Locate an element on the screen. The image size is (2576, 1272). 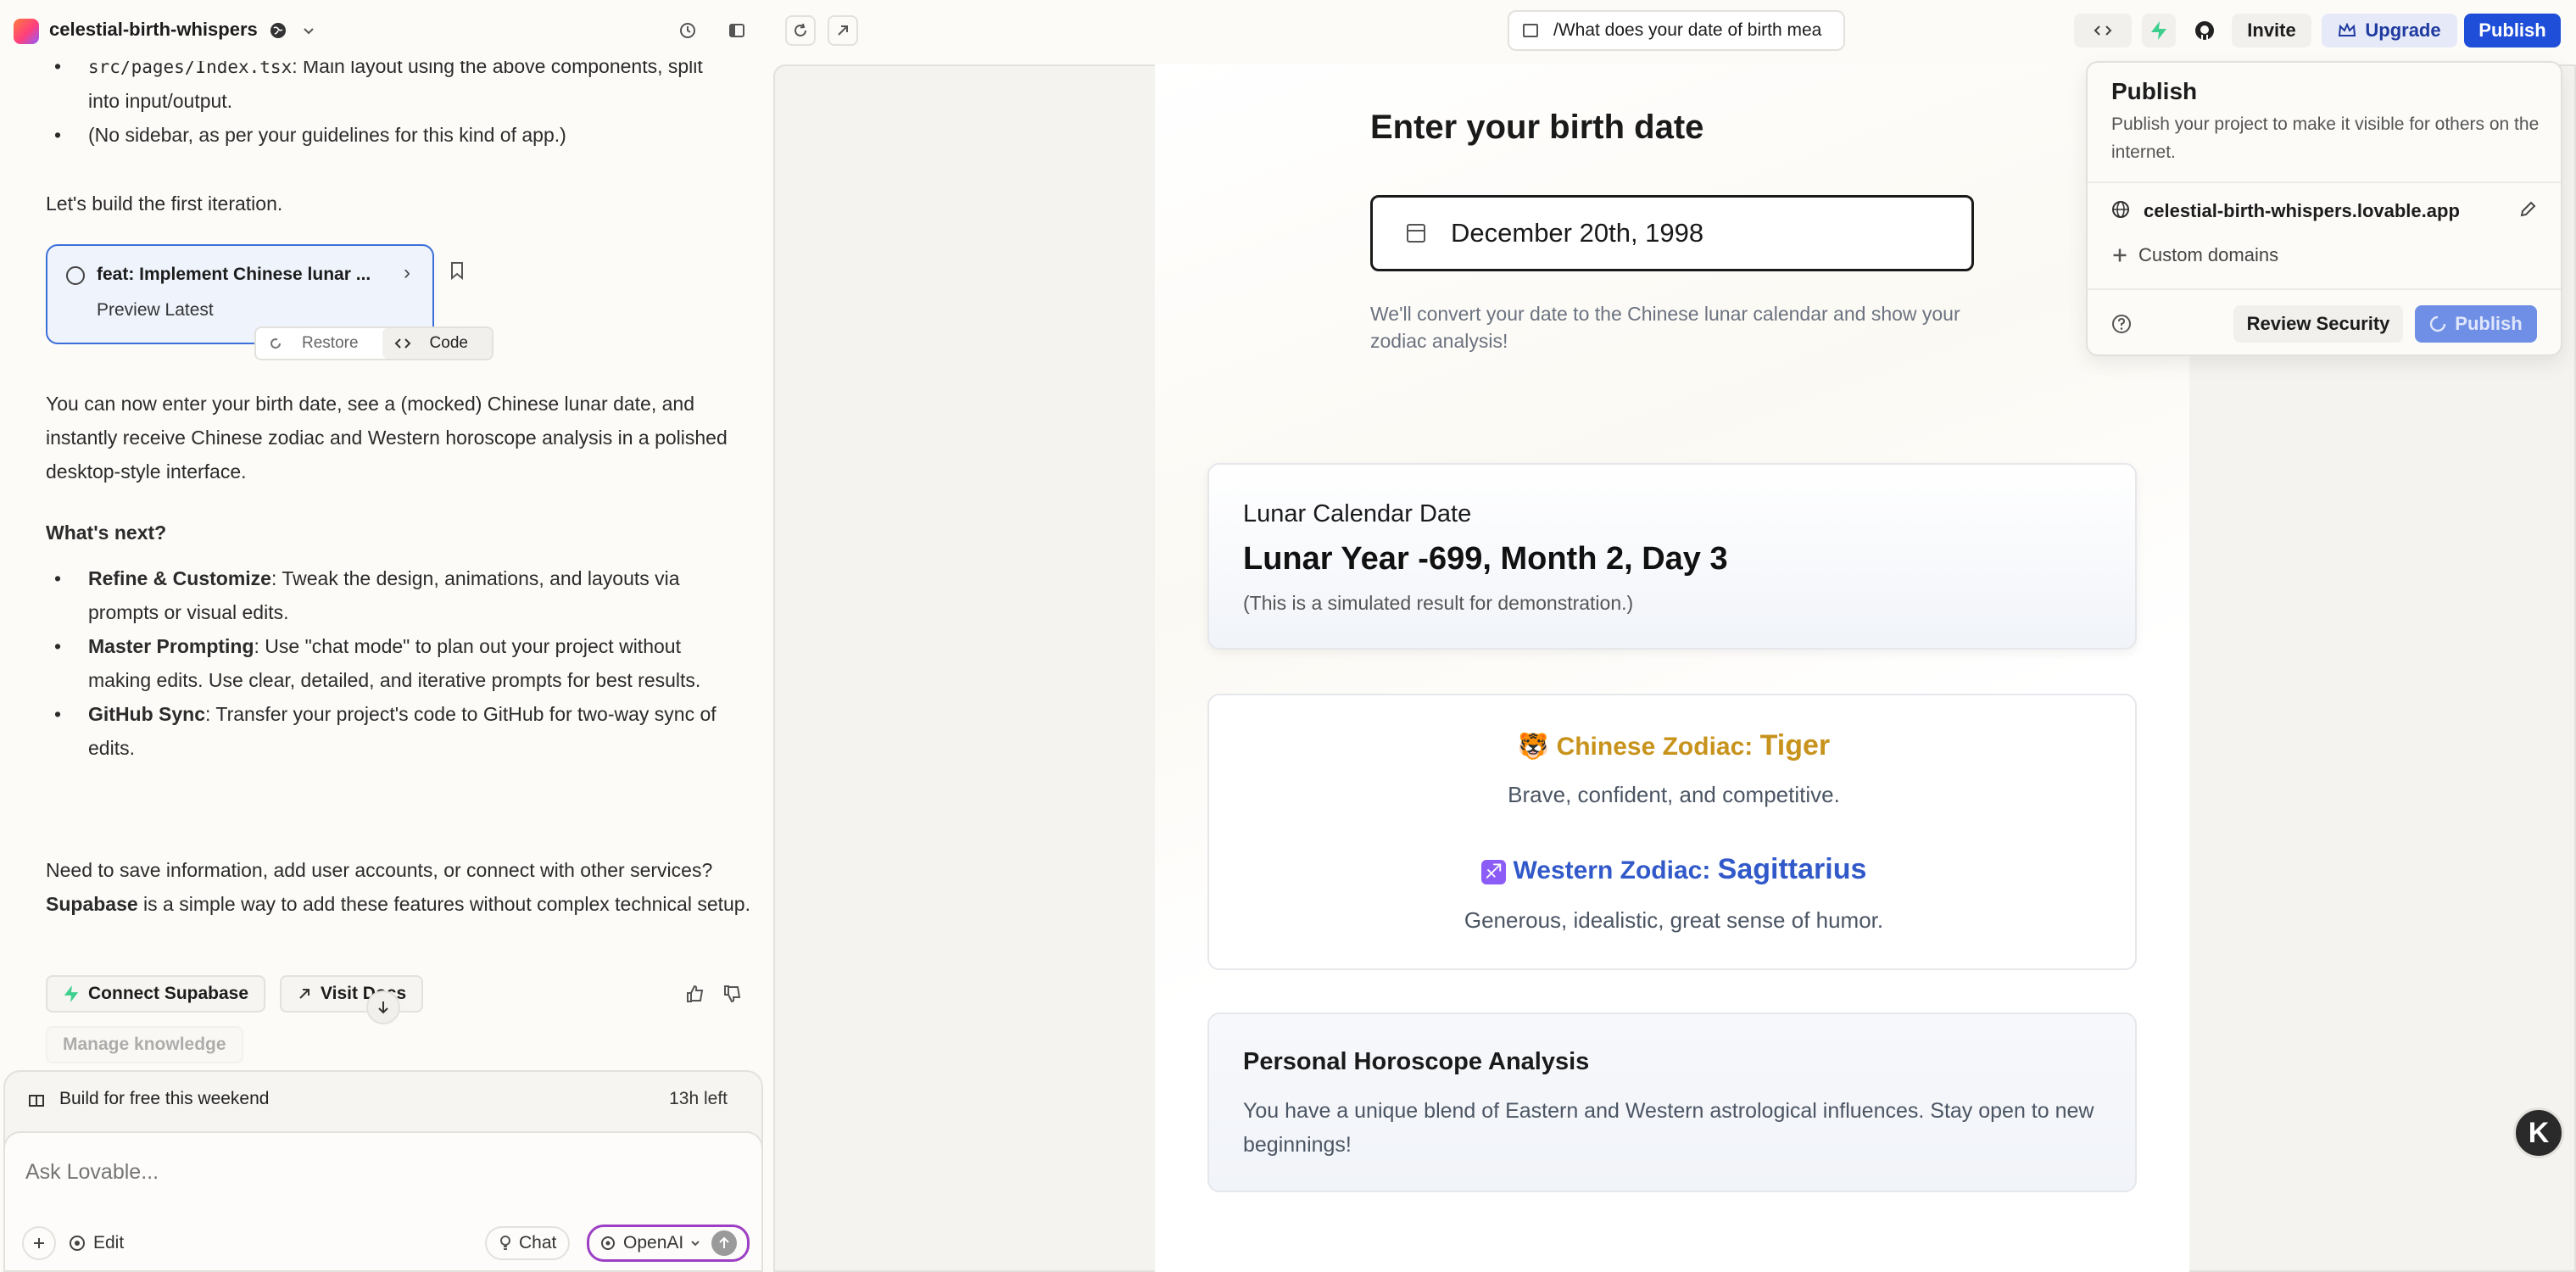
edit-icon is located at coordinates (77, 1243).